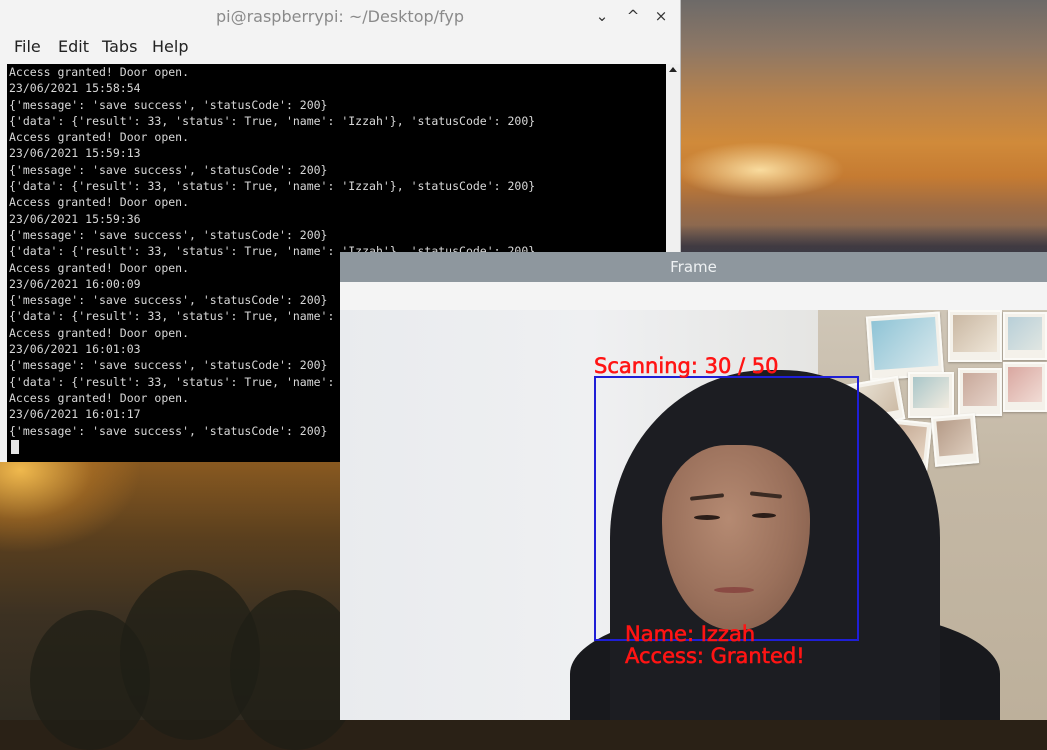 The image size is (1047, 750). I want to click on window-title: Frame, so click(693, 267).